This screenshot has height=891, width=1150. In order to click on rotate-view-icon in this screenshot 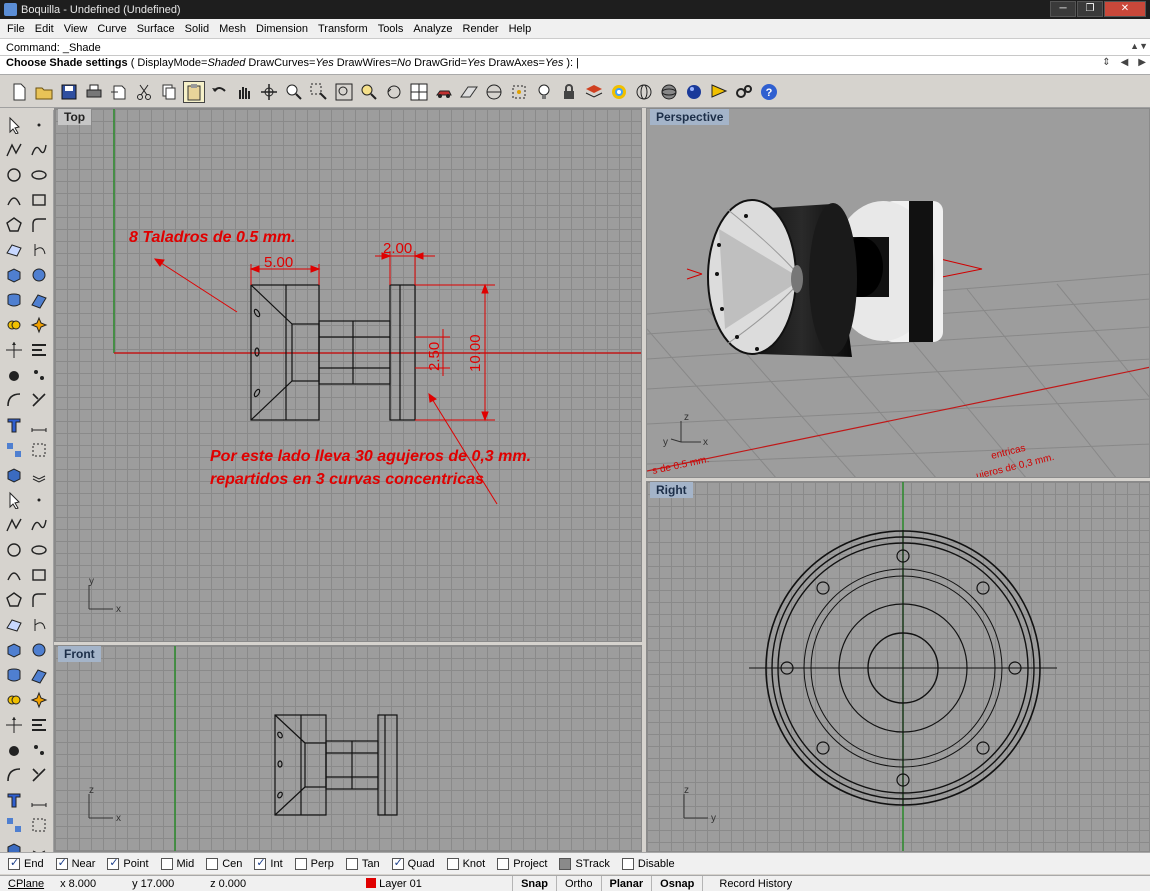, I will do `click(269, 92)`.